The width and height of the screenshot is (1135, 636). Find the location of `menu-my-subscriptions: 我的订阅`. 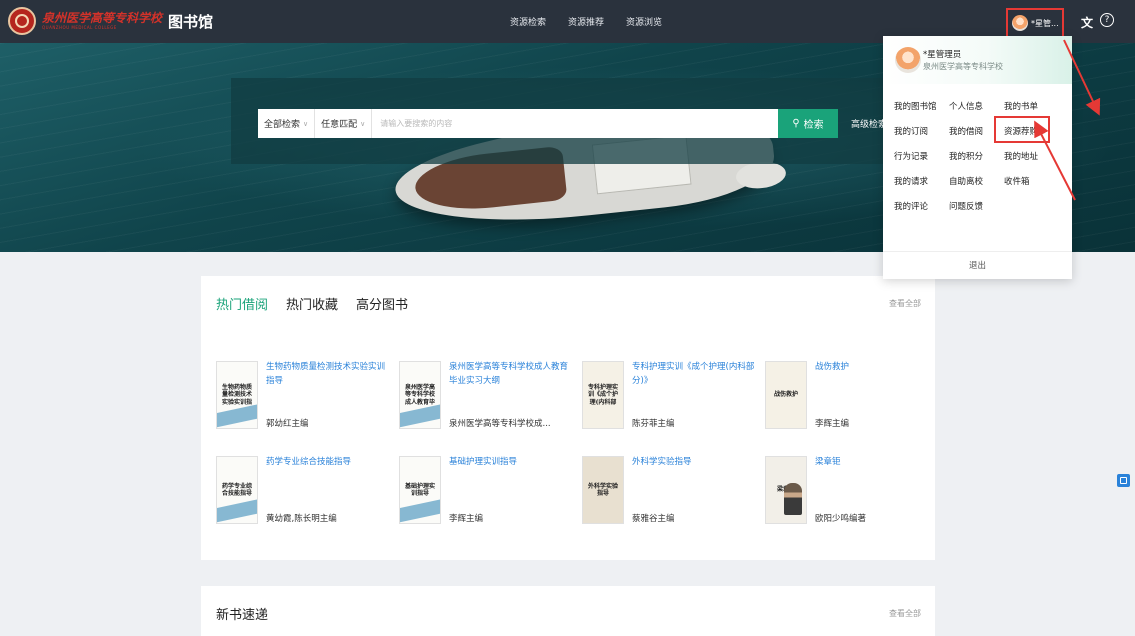

menu-my-subscriptions: 我的订阅 is located at coordinates (921, 132).